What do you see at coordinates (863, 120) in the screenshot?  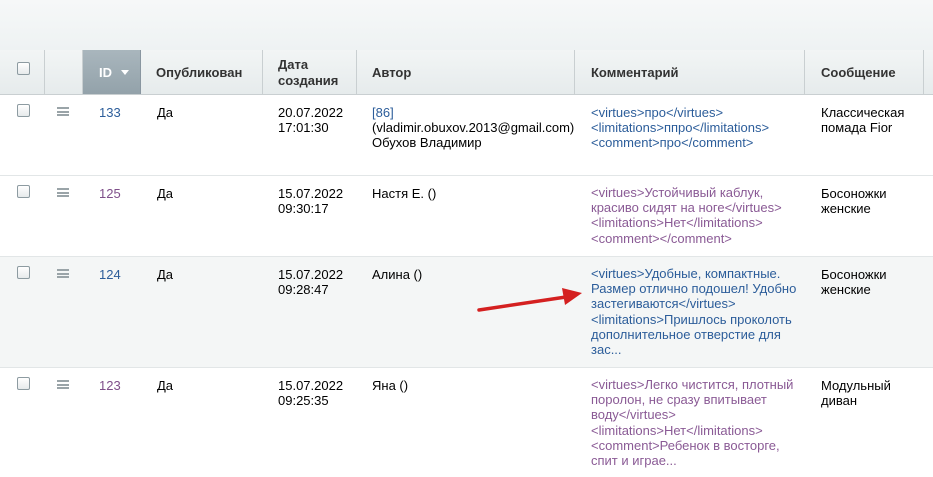 I see `row-message: Классическая помада Fior` at bounding box center [863, 120].